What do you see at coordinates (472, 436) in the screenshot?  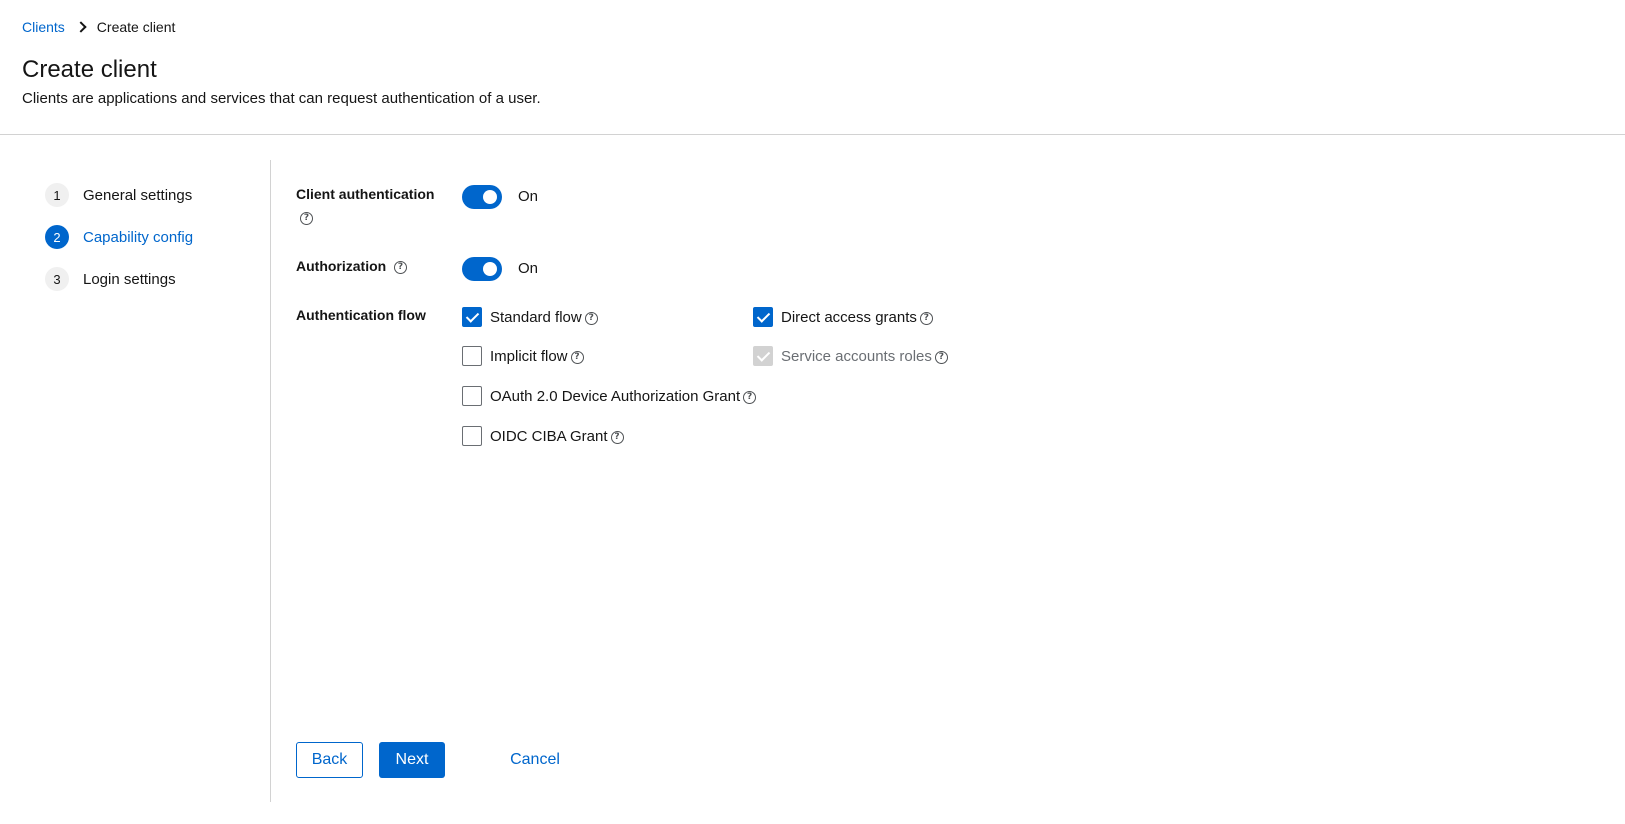 I see `oidc-ciba-grant-checkbox` at bounding box center [472, 436].